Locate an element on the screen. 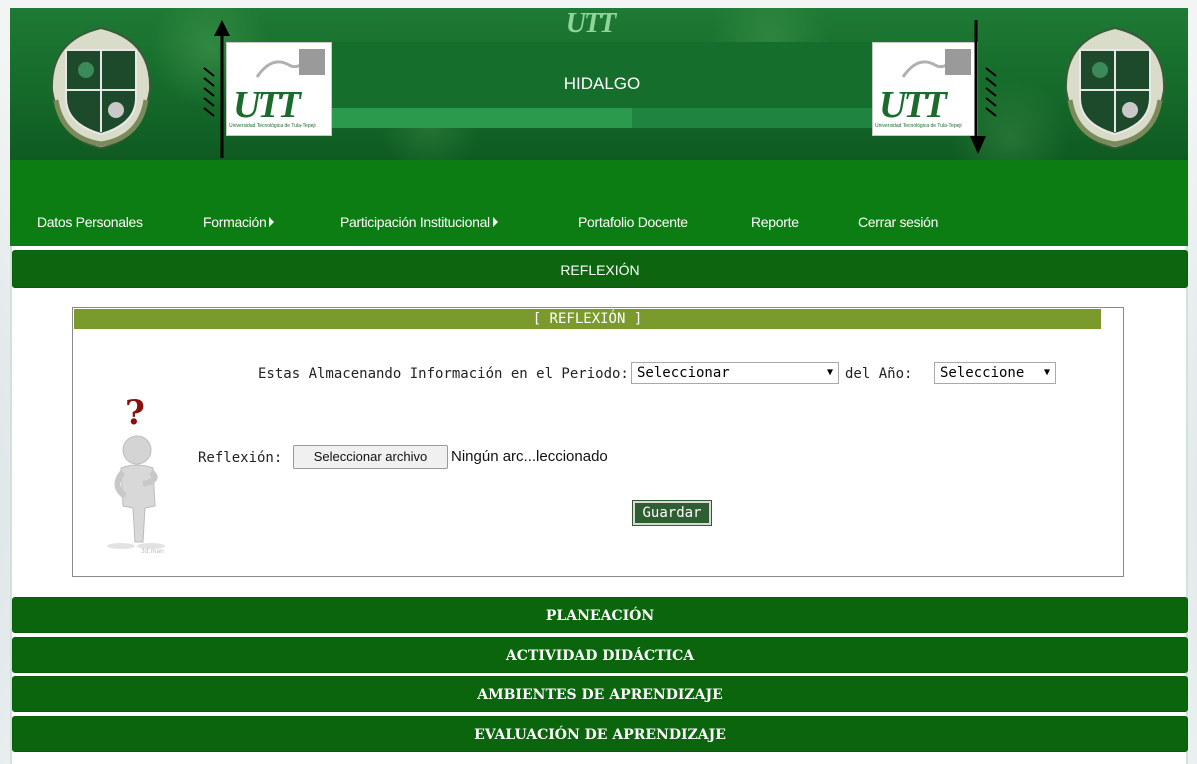 The height and width of the screenshot is (764, 1197). accordion-ambientes-aprendizaje-header: AMBIENTES DE APRENDIZAJE is located at coordinates (600, 694).